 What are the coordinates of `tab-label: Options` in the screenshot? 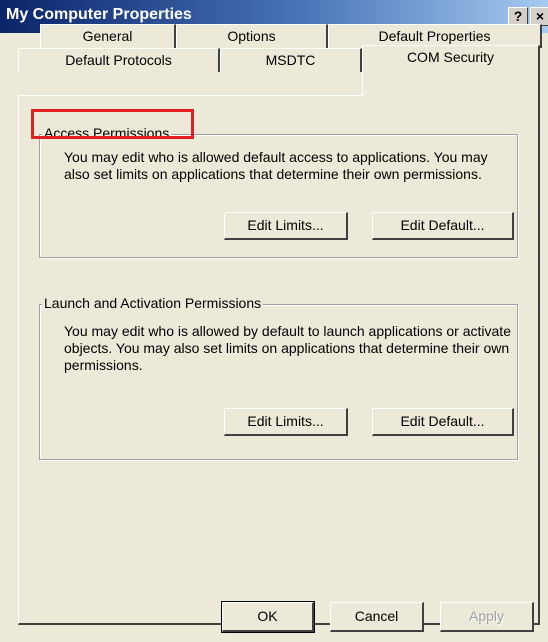 It's located at (251, 36).